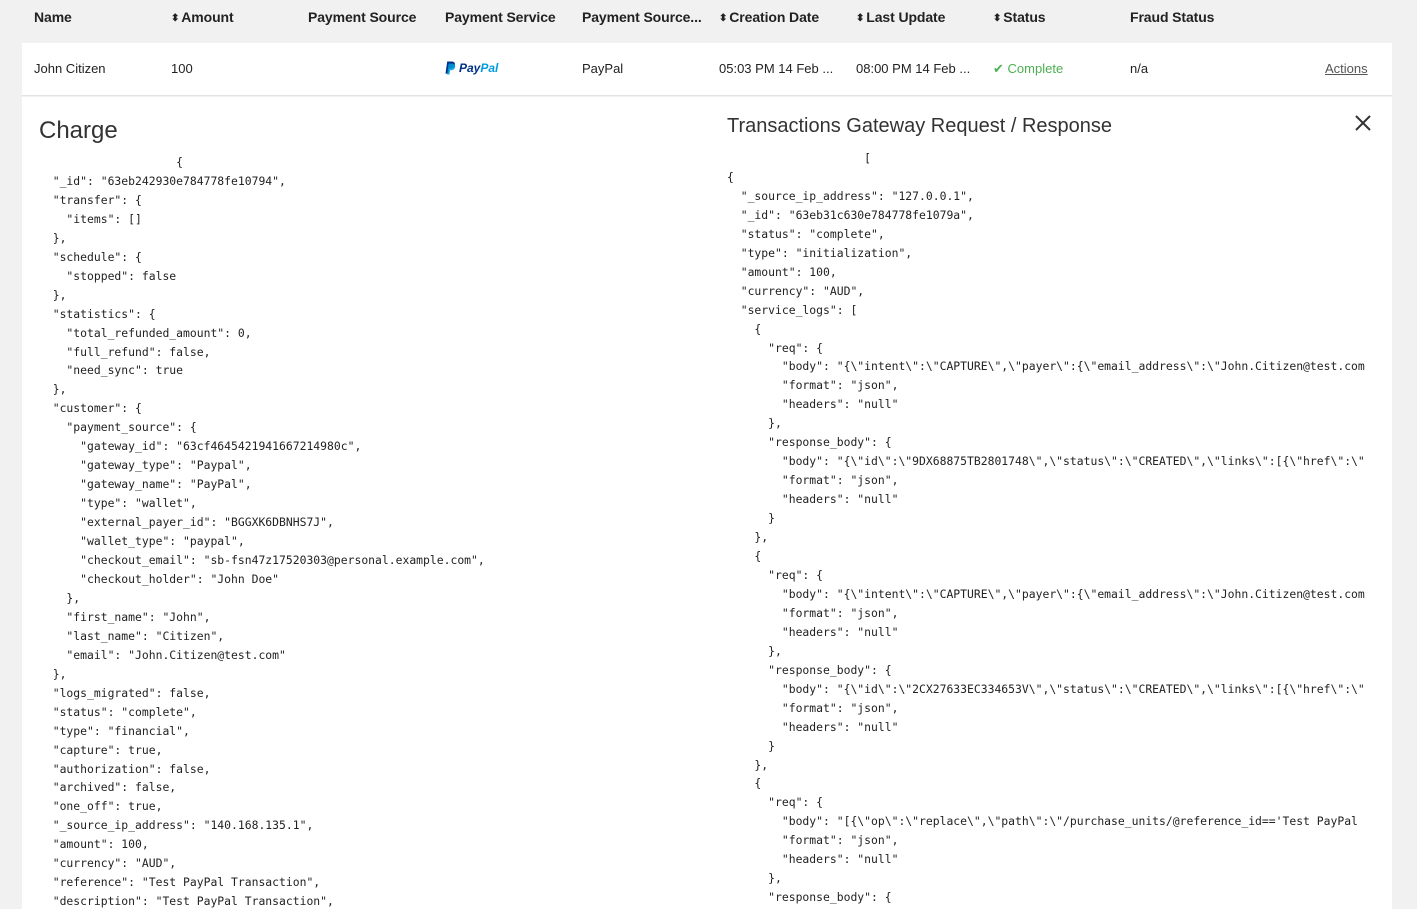 Image resolution: width=1417 pixels, height=909 pixels. I want to click on header-creation-date-label: Creation Date, so click(774, 17).